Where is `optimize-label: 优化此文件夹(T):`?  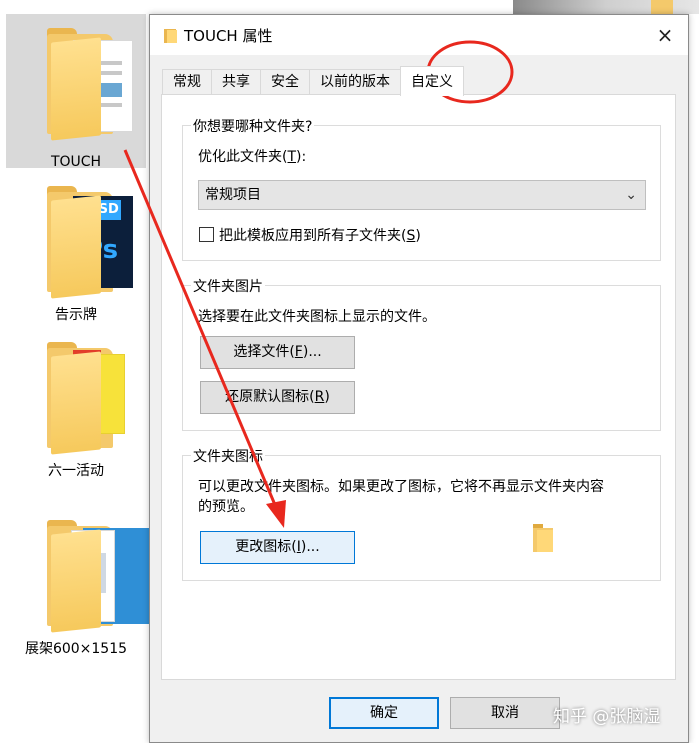 optimize-label: 优化此文件夹(T): is located at coordinates (252, 157).